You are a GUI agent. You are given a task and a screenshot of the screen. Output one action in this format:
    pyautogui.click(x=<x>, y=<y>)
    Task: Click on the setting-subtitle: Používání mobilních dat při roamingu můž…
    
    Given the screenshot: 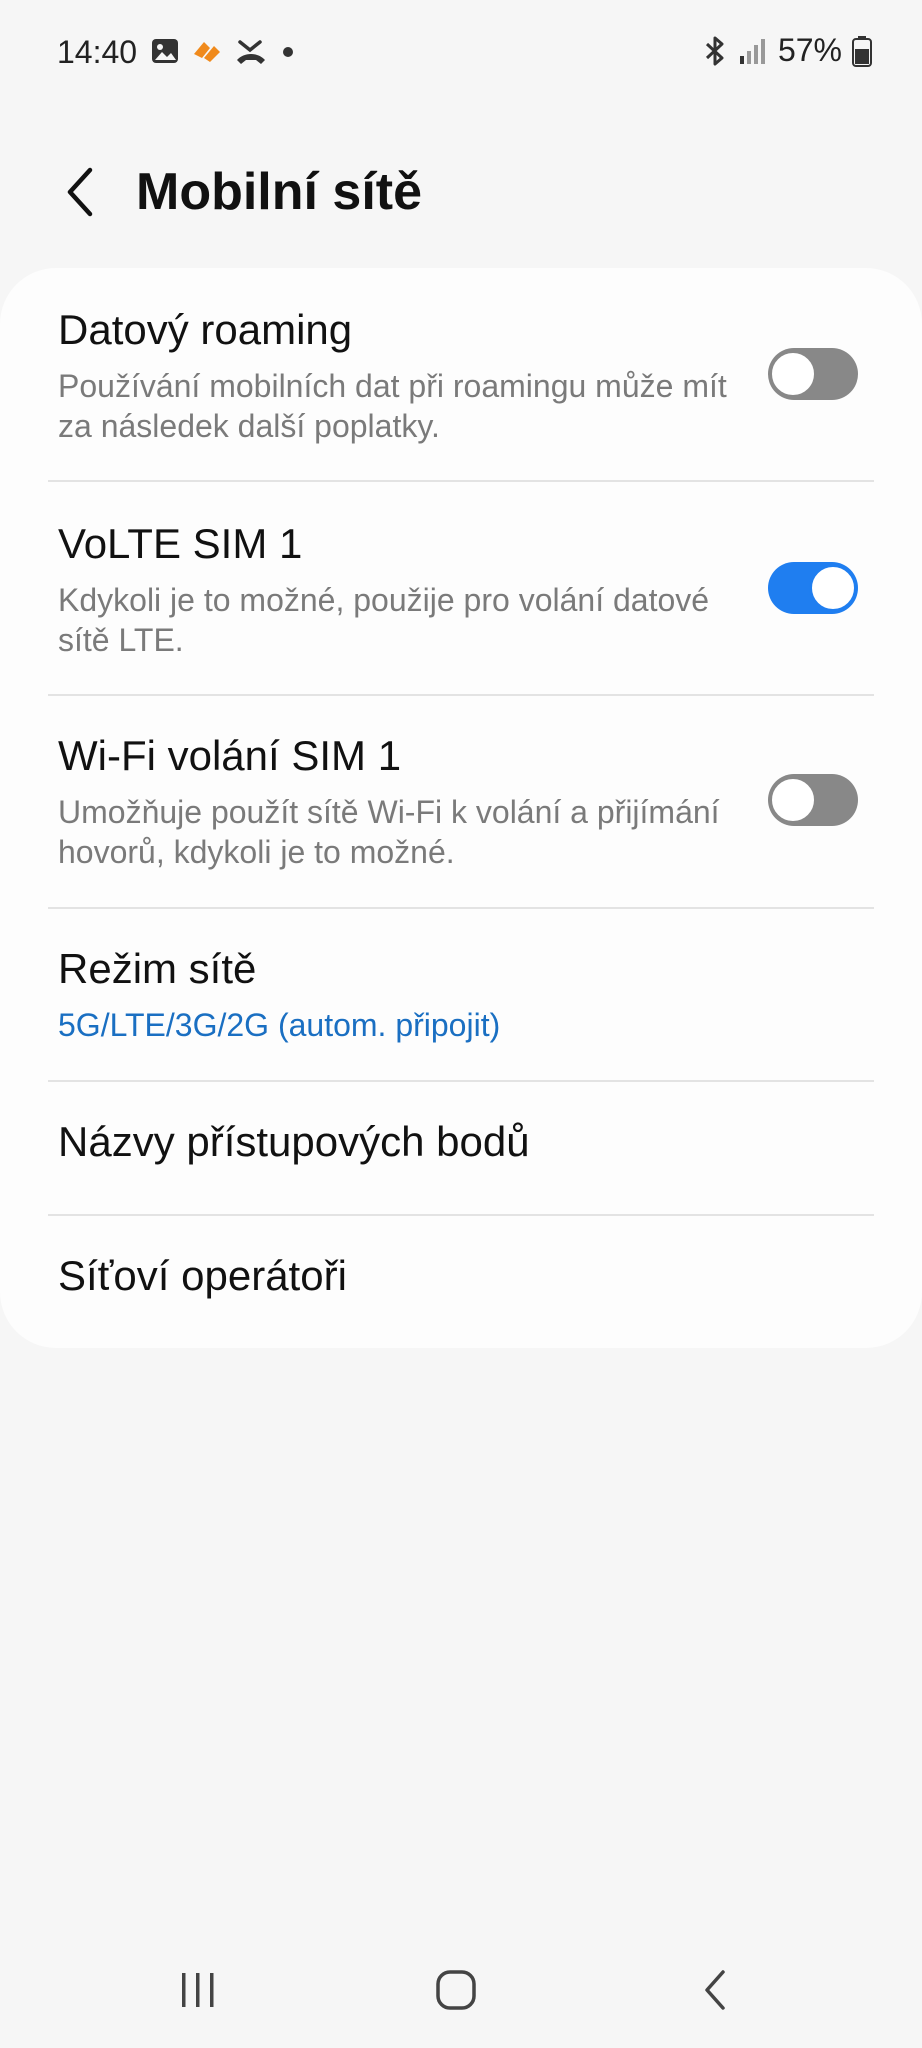 What is the action you would take?
    pyautogui.click(x=392, y=406)
    